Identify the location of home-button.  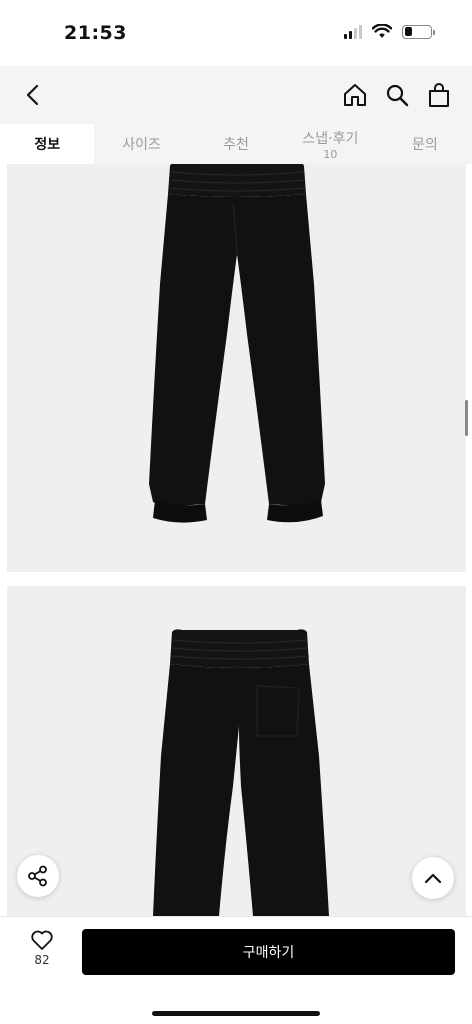
(355, 95).